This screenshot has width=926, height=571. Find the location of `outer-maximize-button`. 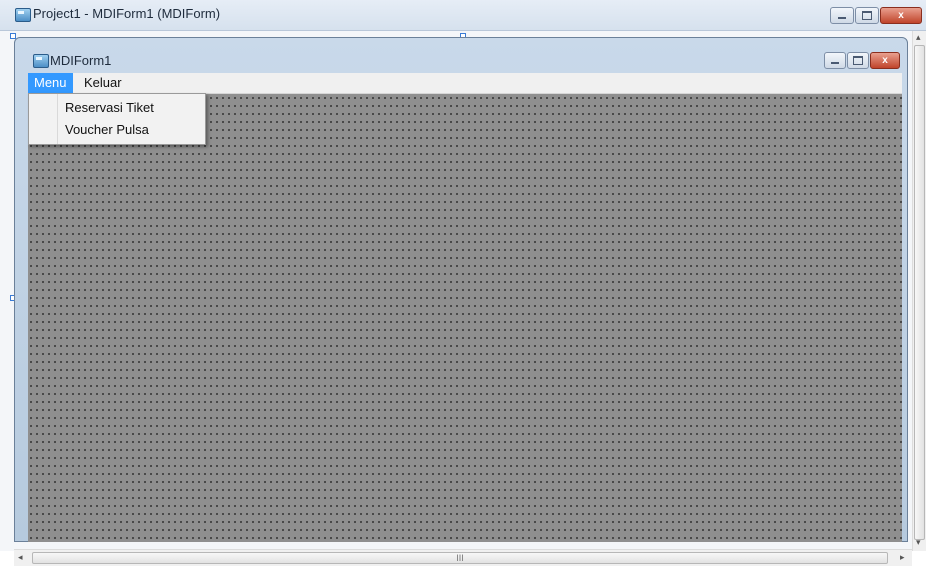

outer-maximize-button is located at coordinates (867, 15).